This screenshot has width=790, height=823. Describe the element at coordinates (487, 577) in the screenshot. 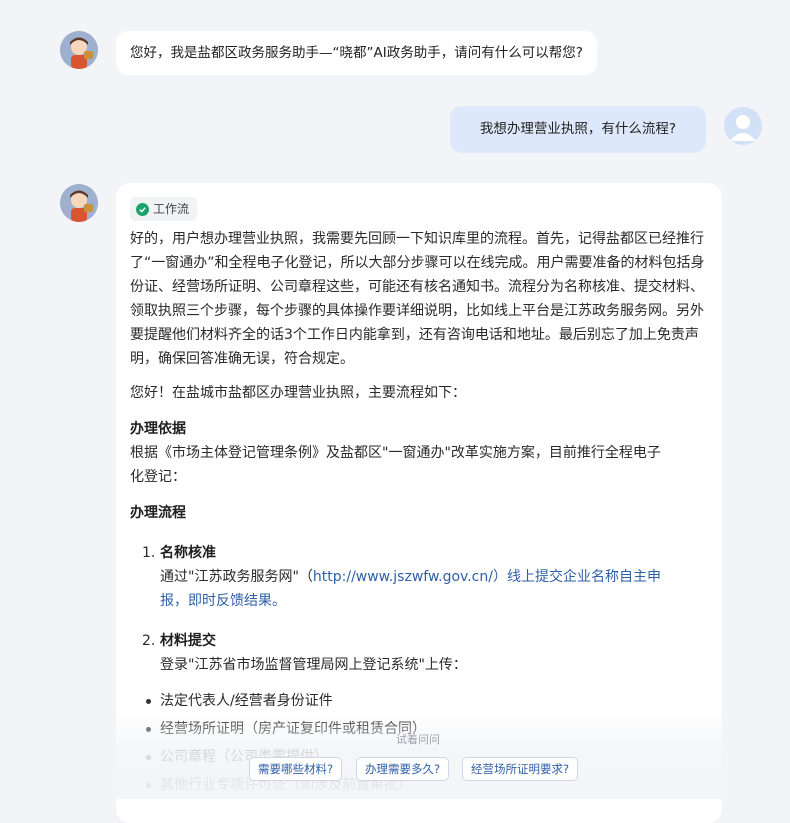

I see `jszwfw-link: http://www.jszwfw.gov.cn/）线上提交企业名称自主申` at that location.